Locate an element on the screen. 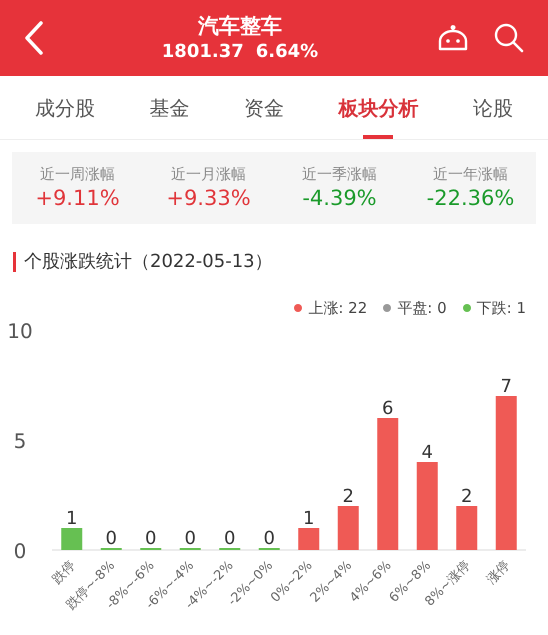 Image resolution: width=548 pixels, height=635 pixels. tab: 论股 is located at coordinates (492, 107).